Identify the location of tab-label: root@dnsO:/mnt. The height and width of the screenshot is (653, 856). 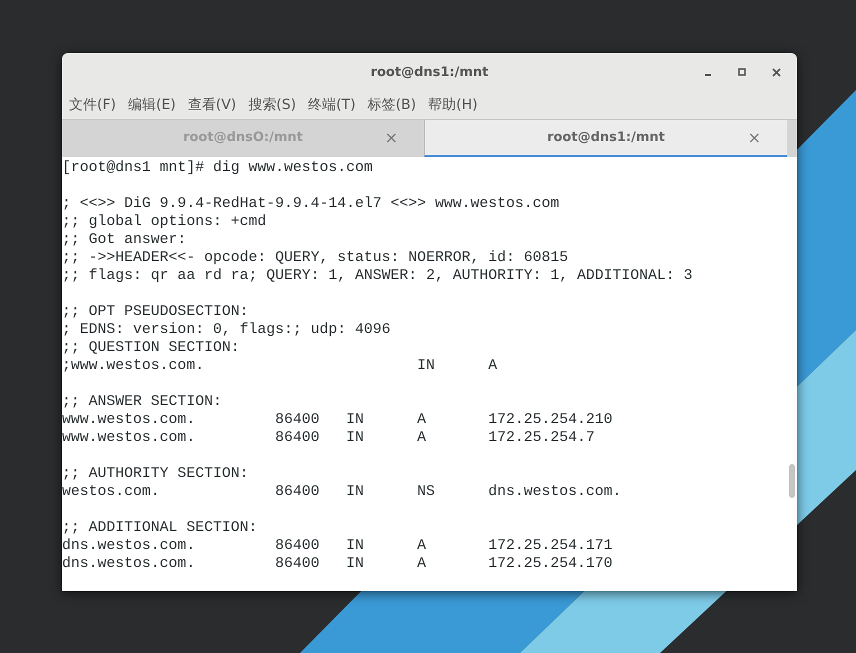
(243, 137).